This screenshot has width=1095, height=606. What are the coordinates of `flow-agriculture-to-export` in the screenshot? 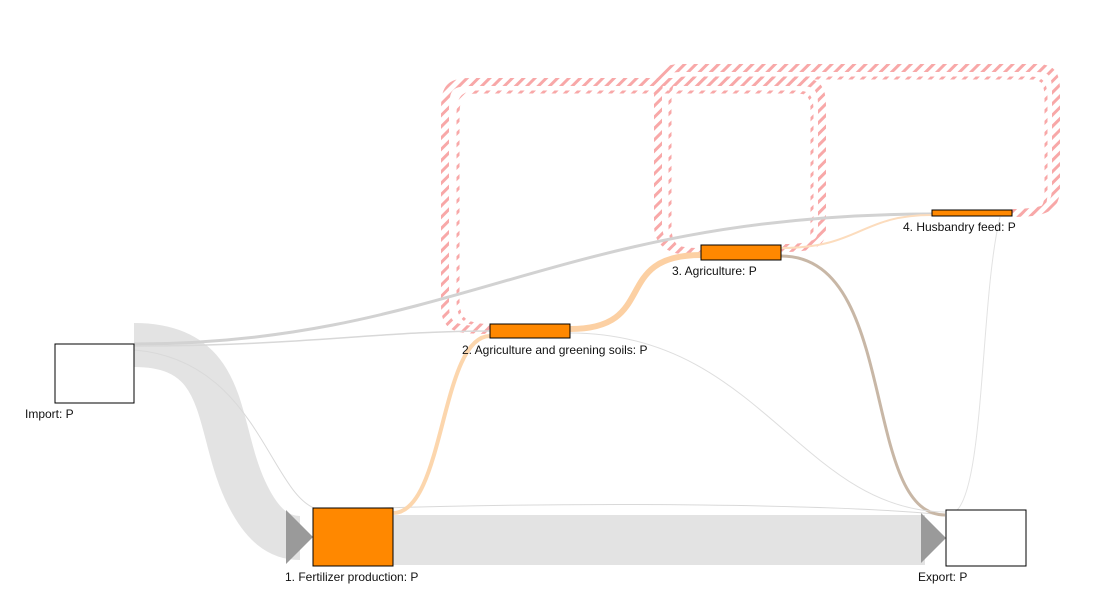 It's located at (863, 385).